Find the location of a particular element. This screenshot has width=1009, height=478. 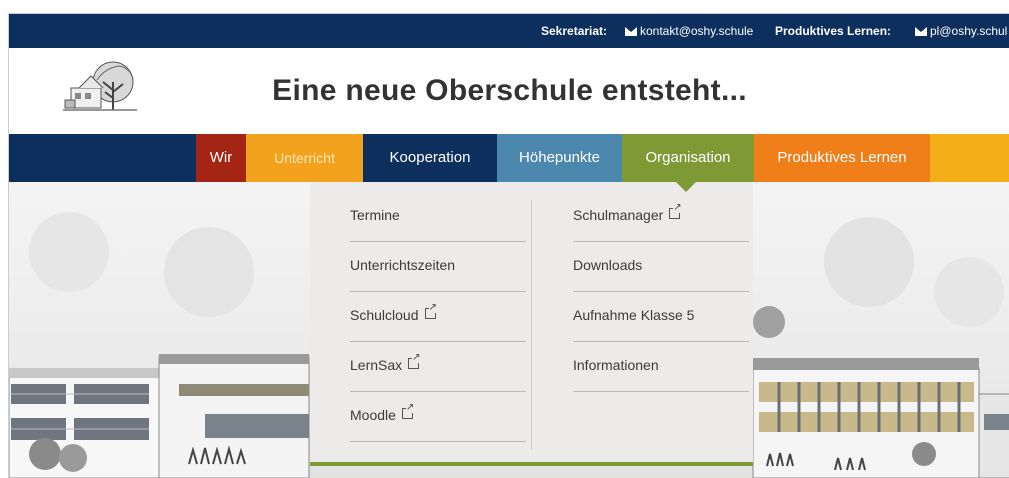

menu-item-label: Aufnahme Klasse 5 is located at coordinates (634, 315).